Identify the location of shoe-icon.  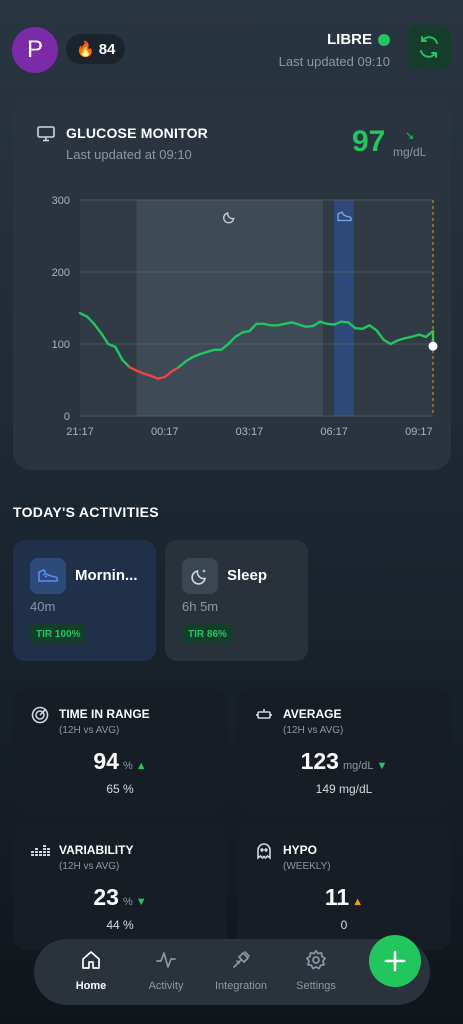
(48, 576).